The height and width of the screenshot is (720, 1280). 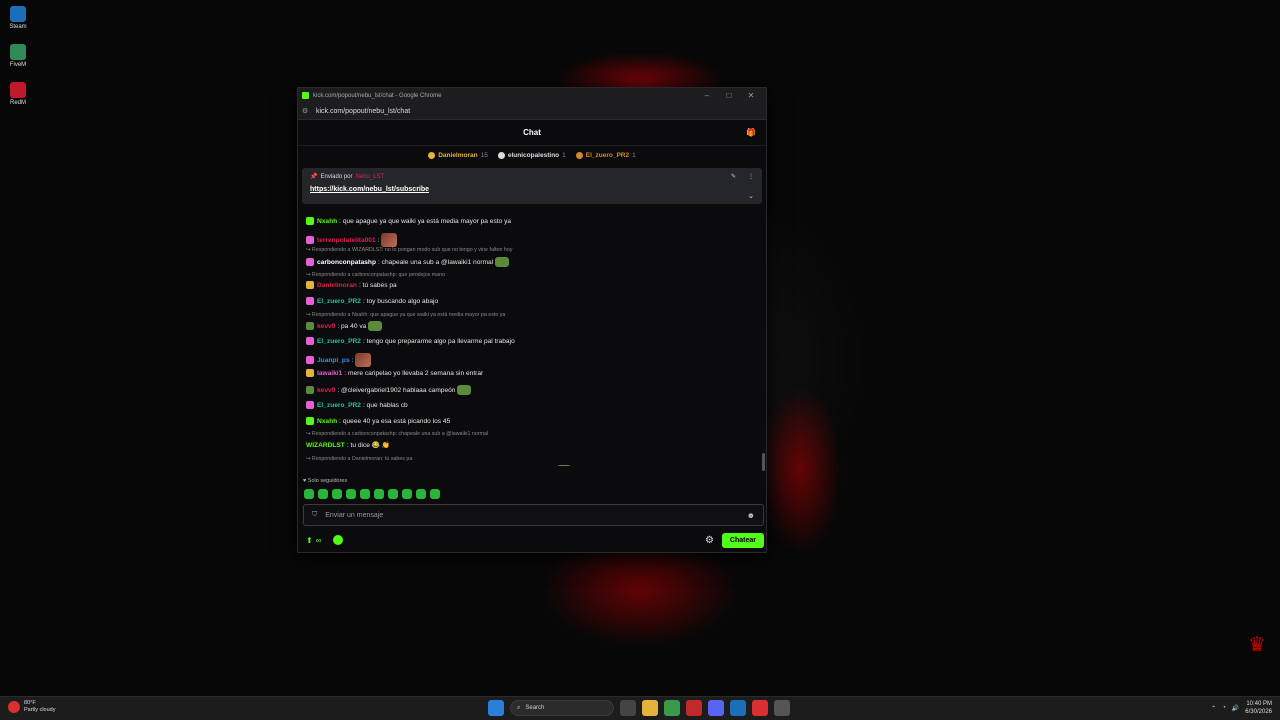 I want to click on quick-emote-bar, so click(x=372, y=494).